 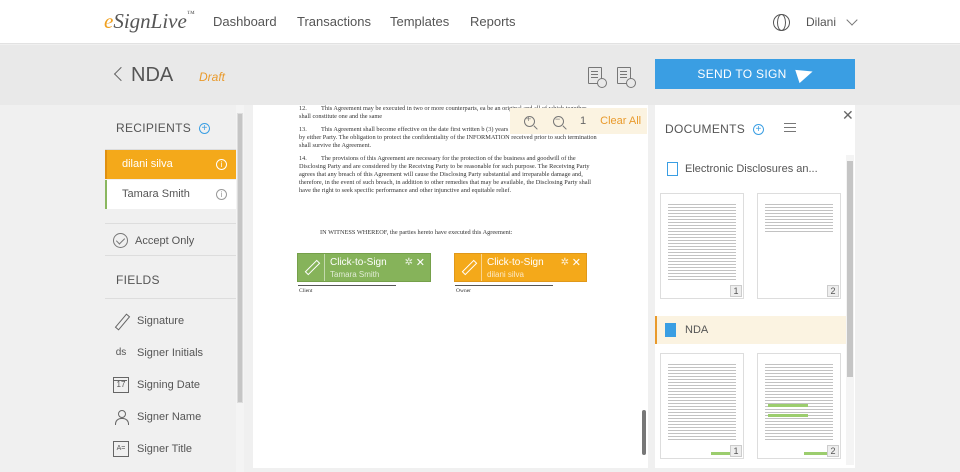 I want to click on recipient-name: dilani silva, so click(x=147, y=164).